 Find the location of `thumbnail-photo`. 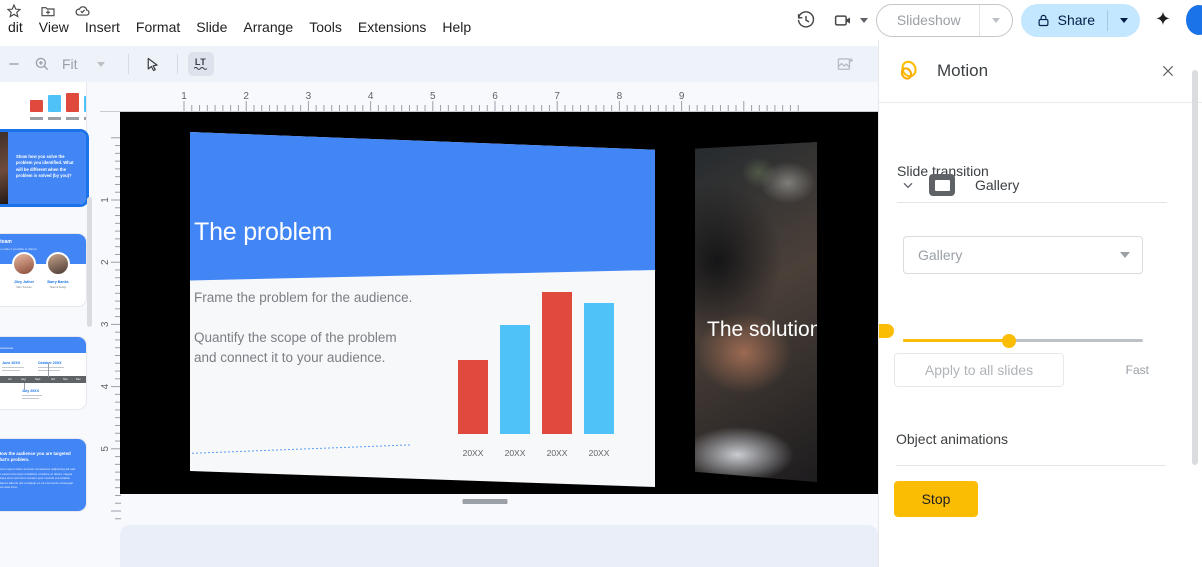

thumbnail-photo is located at coordinates (4, 168).